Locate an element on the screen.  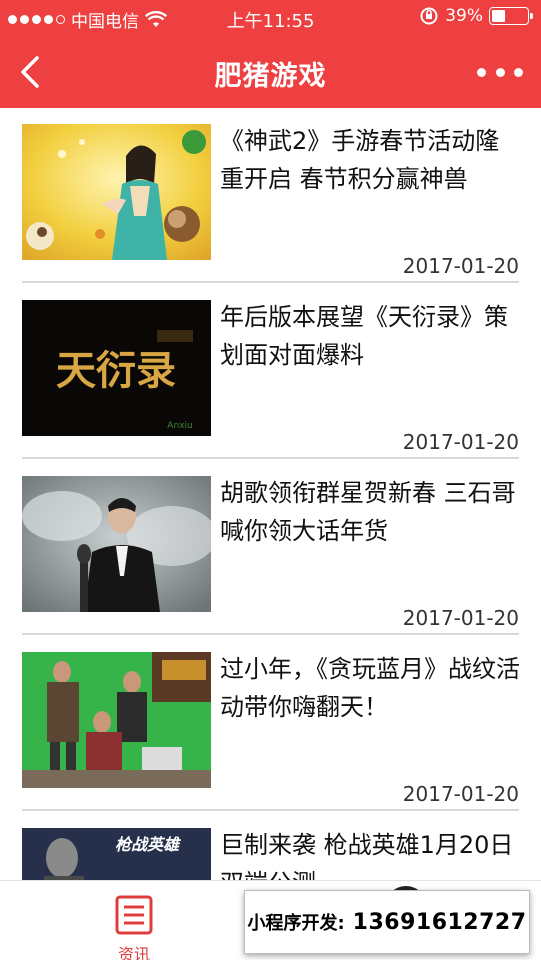
thumb-watermark: Anxiu is located at coordinates (179, 426).